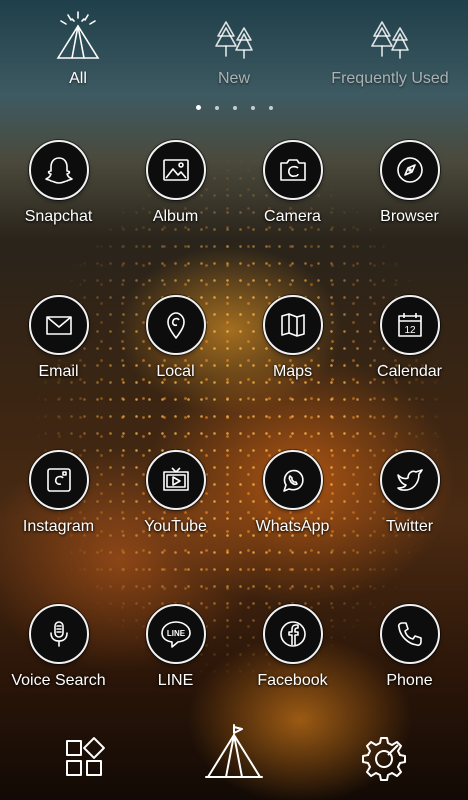 Image resolution: width=468 pixels, height=800 pixels. I want to click on app-label: Phone, so click(409, 680).